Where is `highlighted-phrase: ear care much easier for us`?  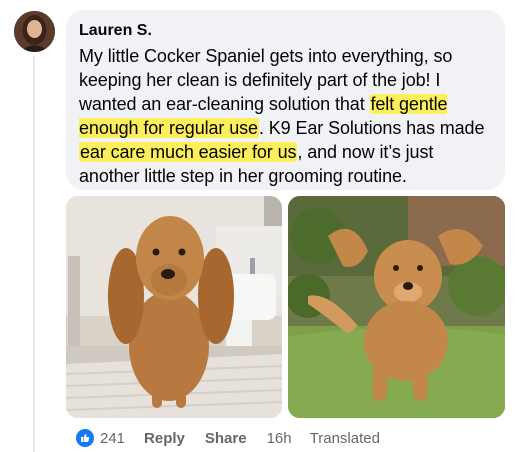
highlighted-phrase: ear care much easier for us is located at coordinates (188, 152).